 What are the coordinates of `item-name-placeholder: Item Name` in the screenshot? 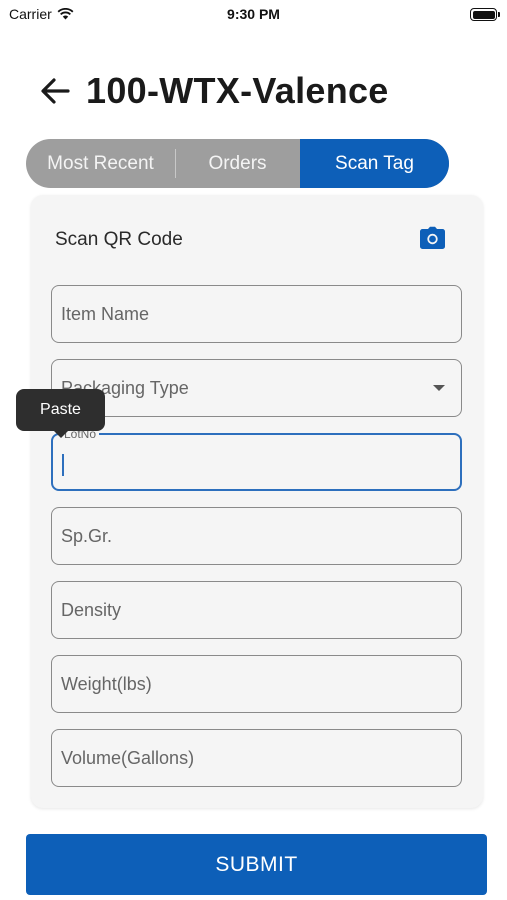 It's located at (105, 314).